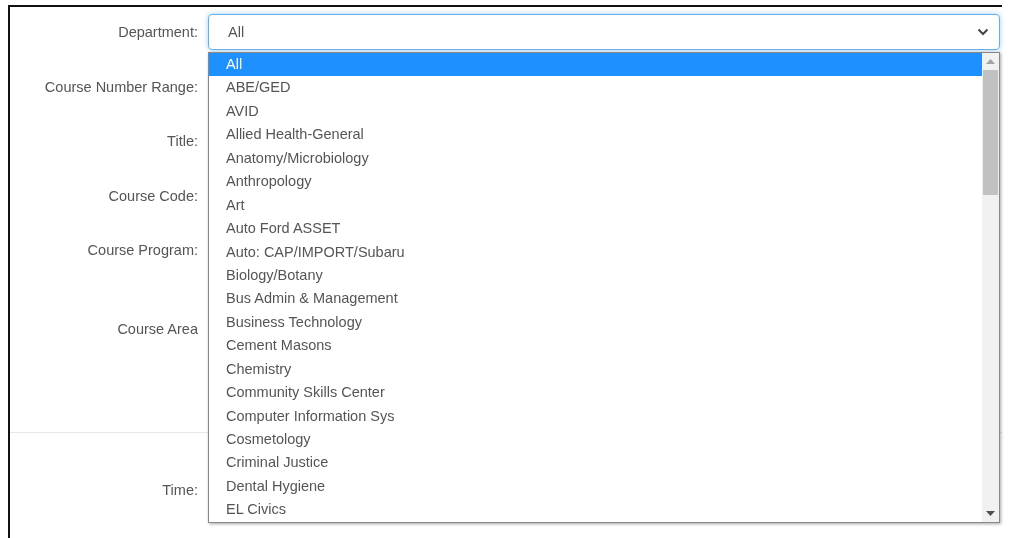  What do you see at coordinates (595, 486) in the screenshot?
I see `dropdown-option: Dental Hygiene` at bounding box center [595, 486].